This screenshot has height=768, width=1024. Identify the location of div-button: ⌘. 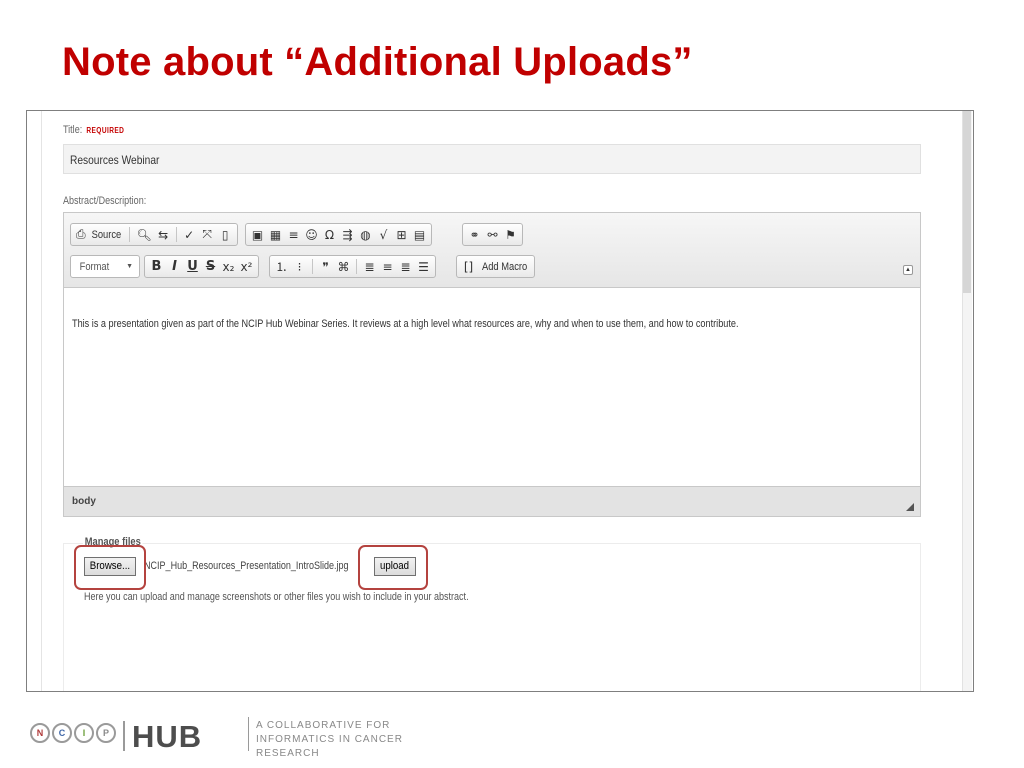
(343, 266).